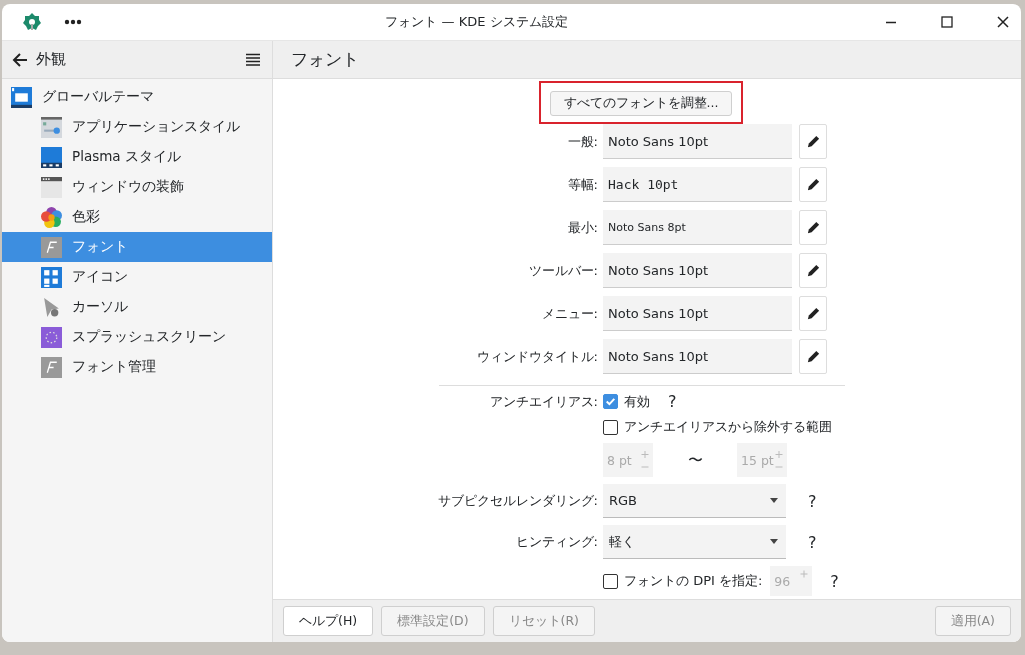  I want to click on sidebar-title: 外観, so click(51, 59).